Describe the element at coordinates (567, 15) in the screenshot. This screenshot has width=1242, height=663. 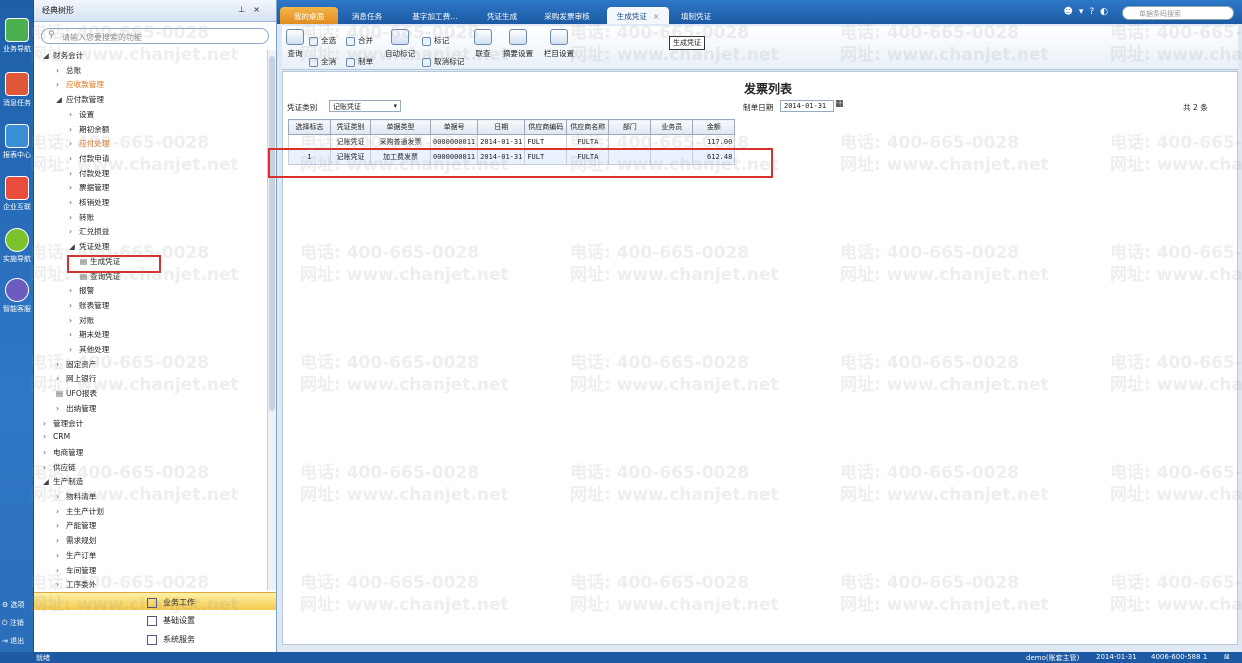
I see `tab-invoice-audit: 采购发票审核` at that location.